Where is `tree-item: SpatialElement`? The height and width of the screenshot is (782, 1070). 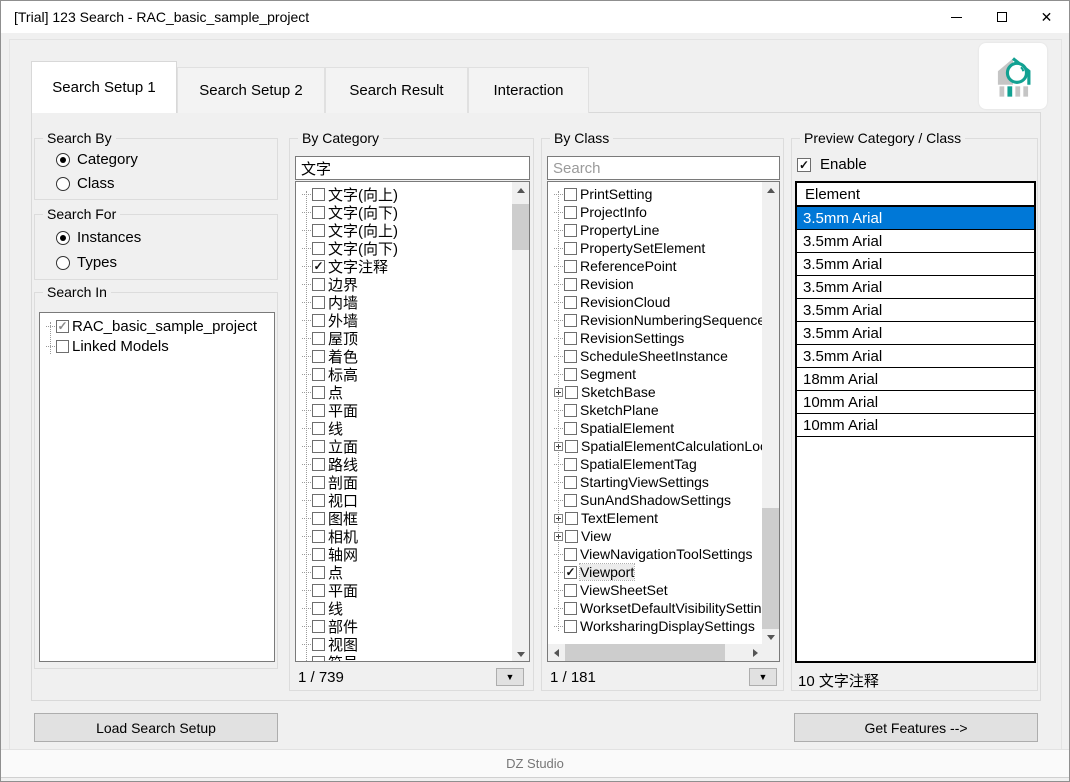 tree-item: SpatialElement is located at coordinates (655, 428).